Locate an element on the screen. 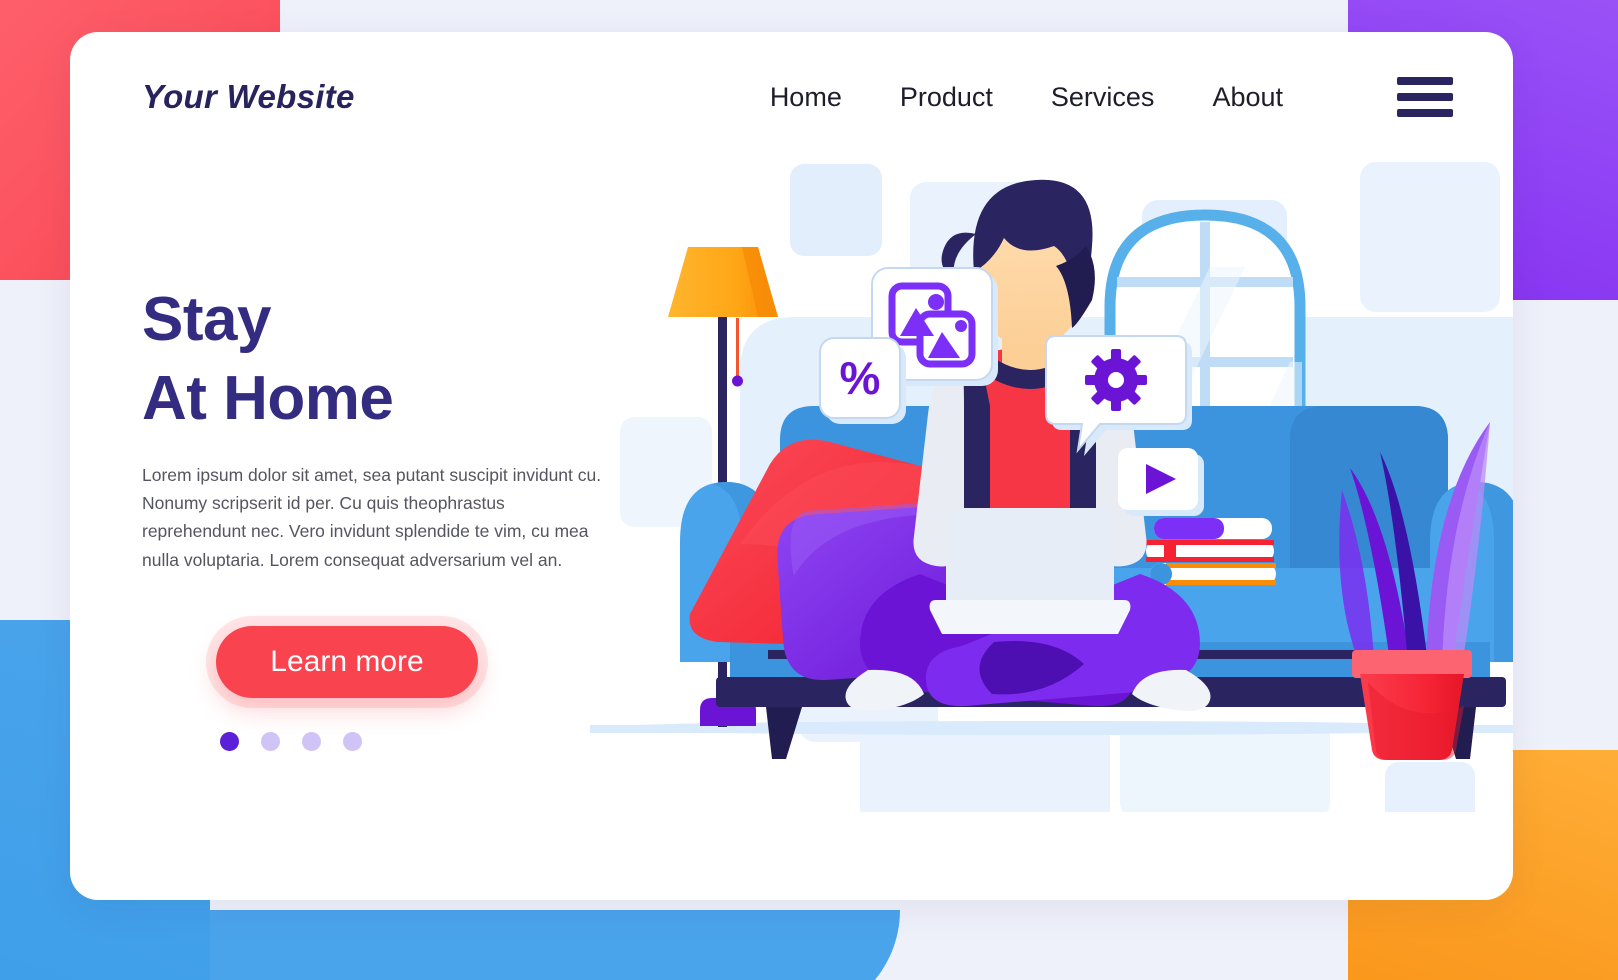  percent-card: % is located at coordinates (862, 380).